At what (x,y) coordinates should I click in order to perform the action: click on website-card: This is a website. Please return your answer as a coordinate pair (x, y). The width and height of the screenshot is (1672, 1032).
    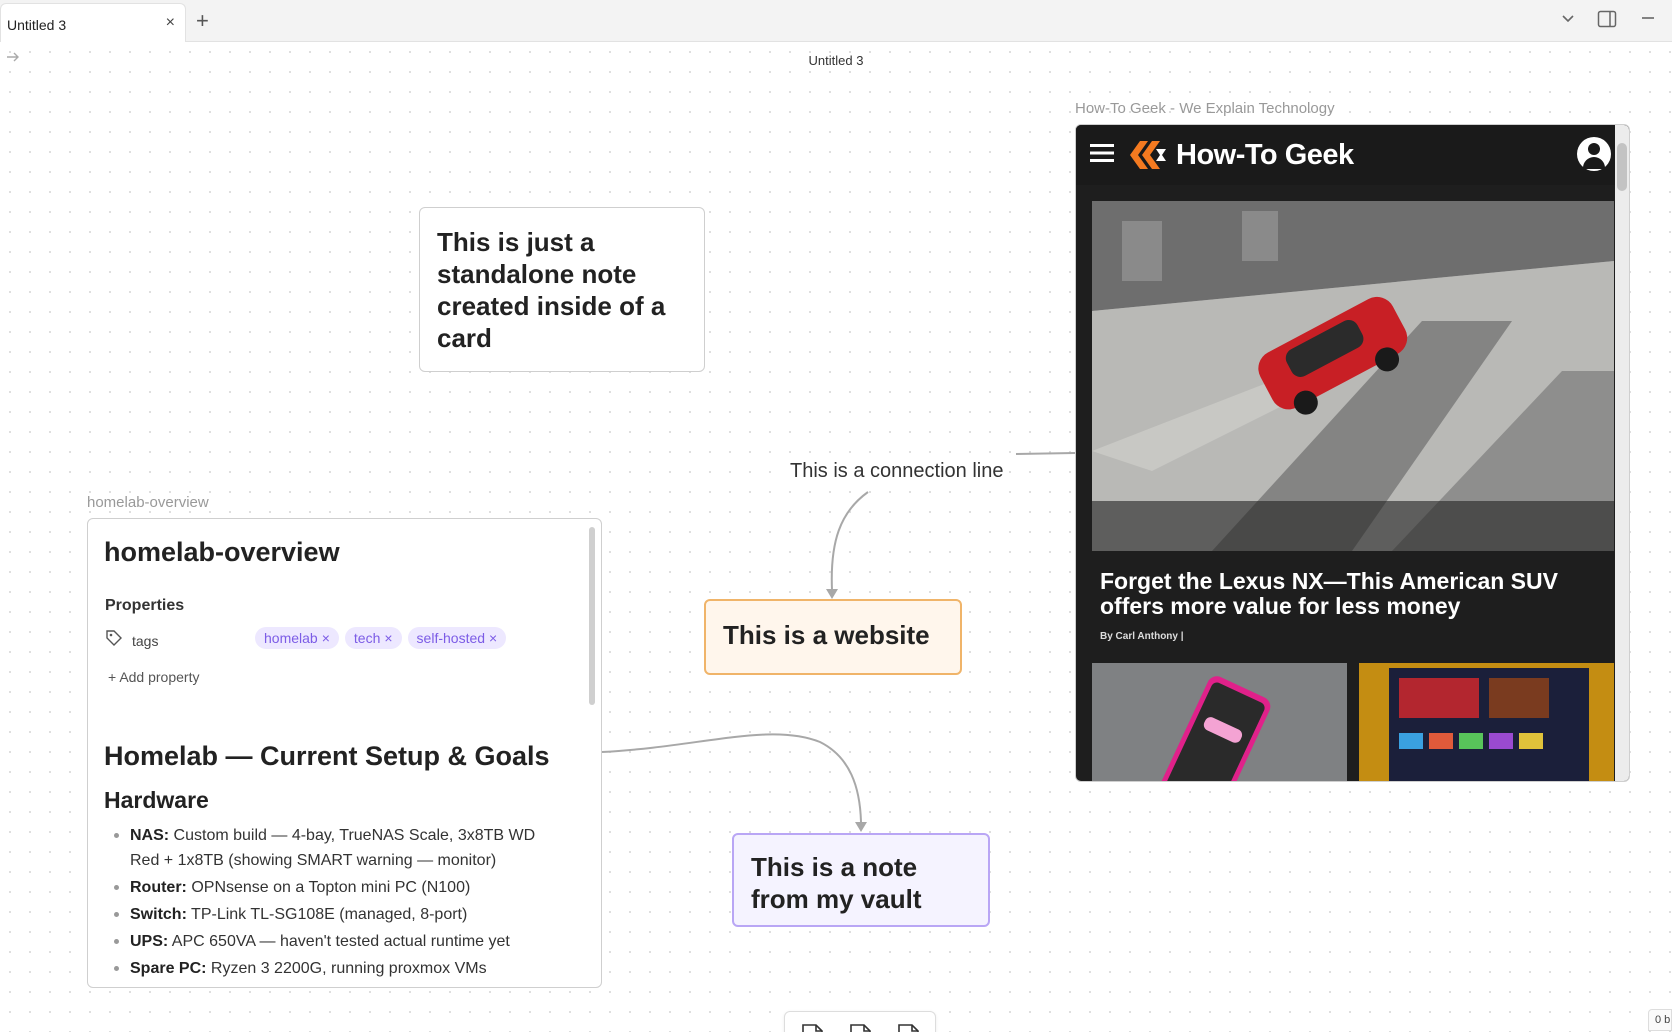
    Looking at the image, I should click on (833, 637).